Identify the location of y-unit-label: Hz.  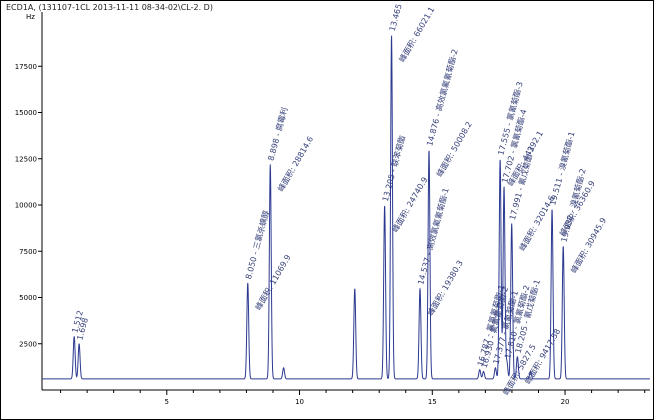
(30, 17).